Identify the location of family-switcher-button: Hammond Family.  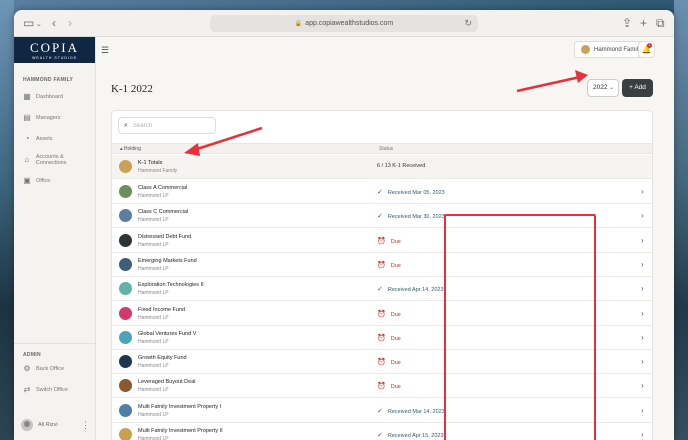
(611, 49).